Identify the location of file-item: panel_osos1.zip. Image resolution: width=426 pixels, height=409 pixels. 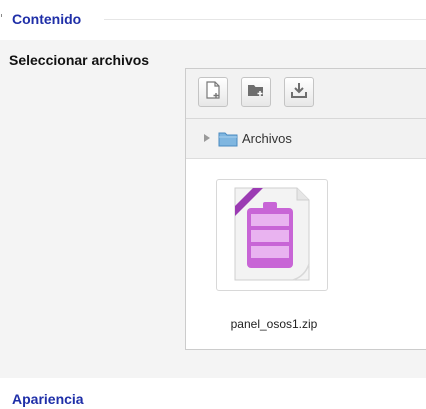
(274, 255).